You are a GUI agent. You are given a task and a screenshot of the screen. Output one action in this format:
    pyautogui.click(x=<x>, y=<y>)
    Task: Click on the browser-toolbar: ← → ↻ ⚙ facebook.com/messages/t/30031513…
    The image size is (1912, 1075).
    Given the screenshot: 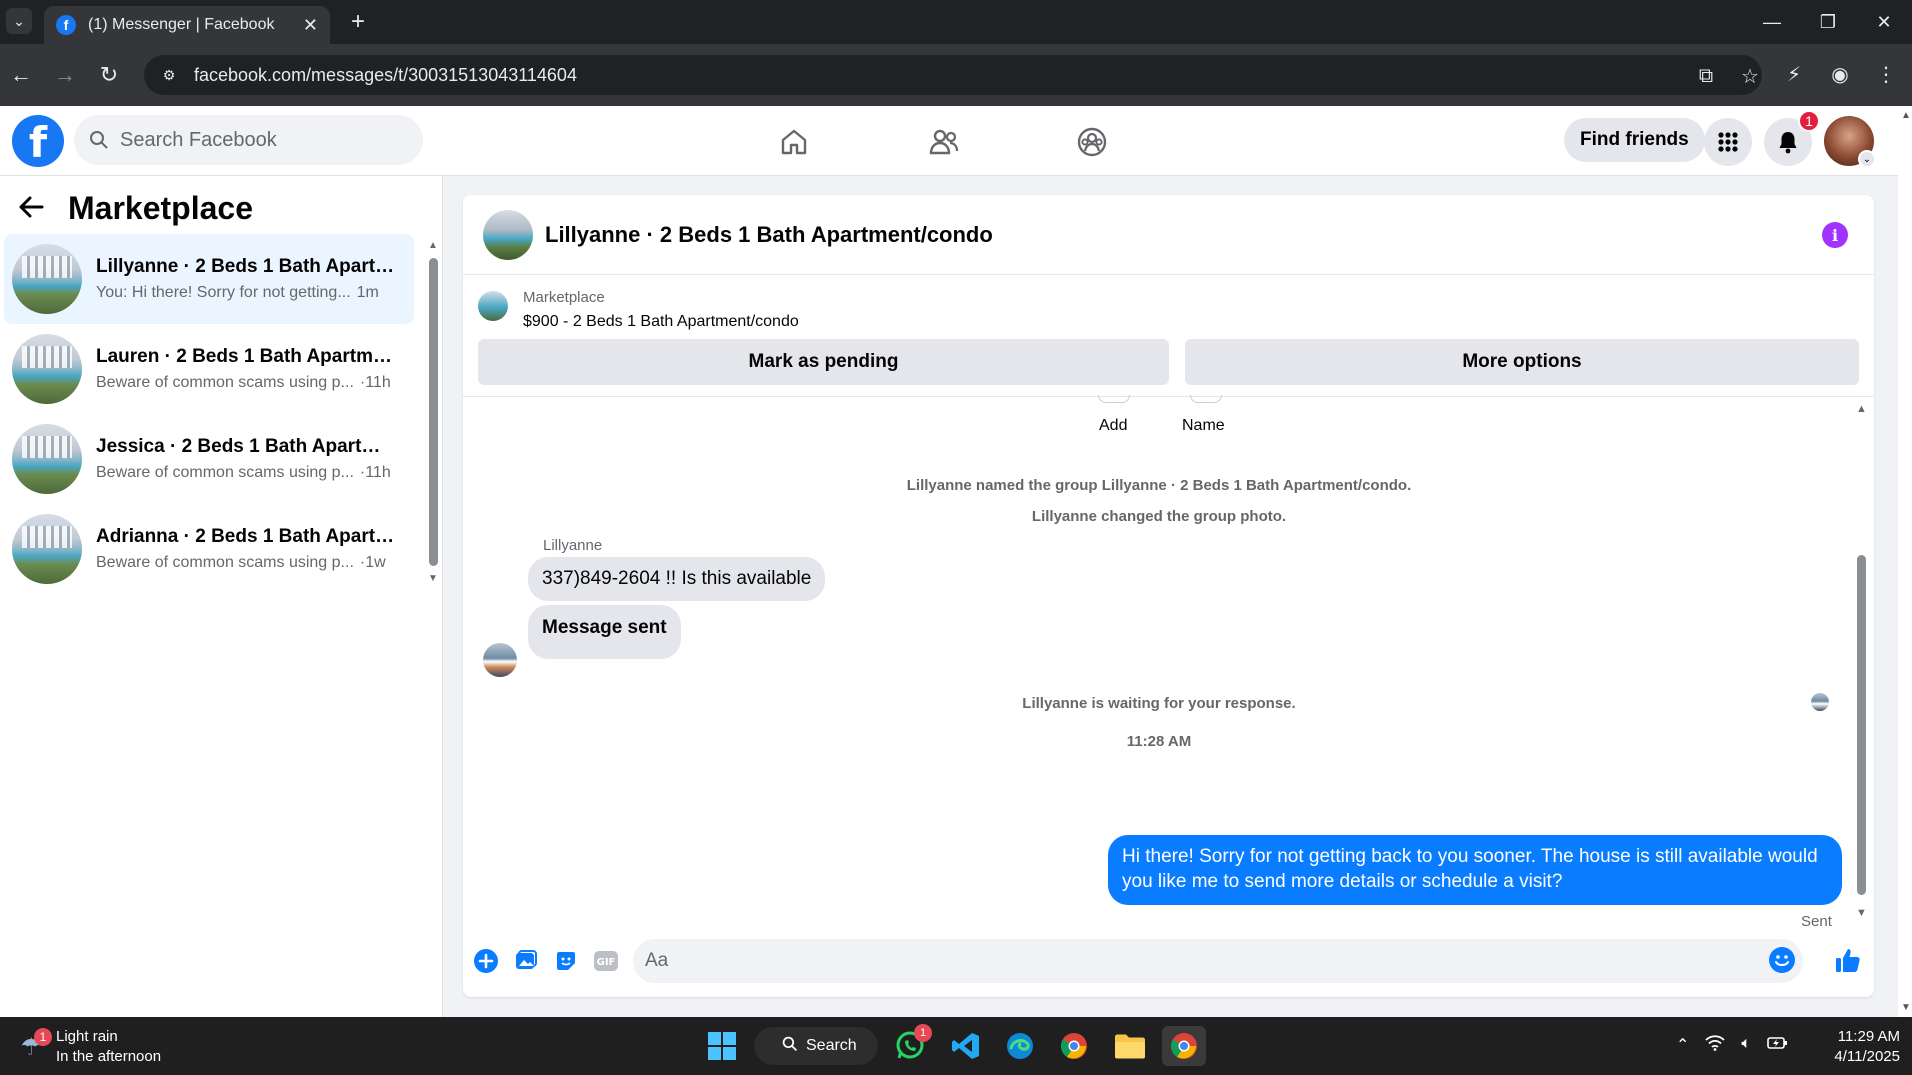 What is the action you would take?
    pyautogui.click(x=956, y=75)
    